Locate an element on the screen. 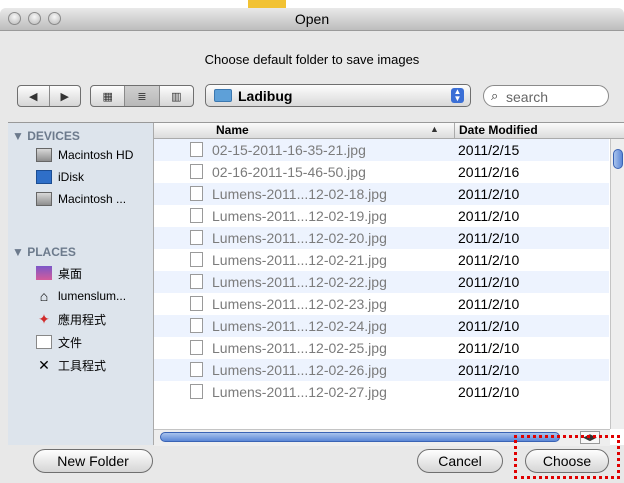  folder-popup: Ladibug ▲ ▼ is located at coordinates (338, 95).